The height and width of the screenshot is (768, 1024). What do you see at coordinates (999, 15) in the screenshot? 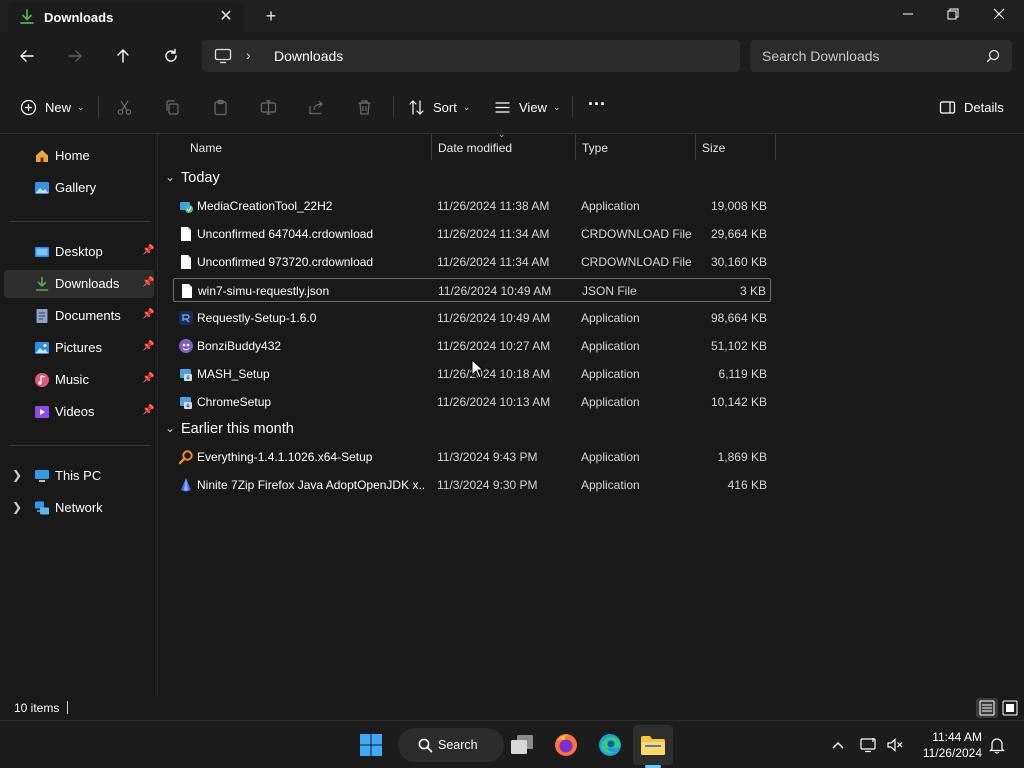
I see `close-window-button` at bounding box center [999, 15].